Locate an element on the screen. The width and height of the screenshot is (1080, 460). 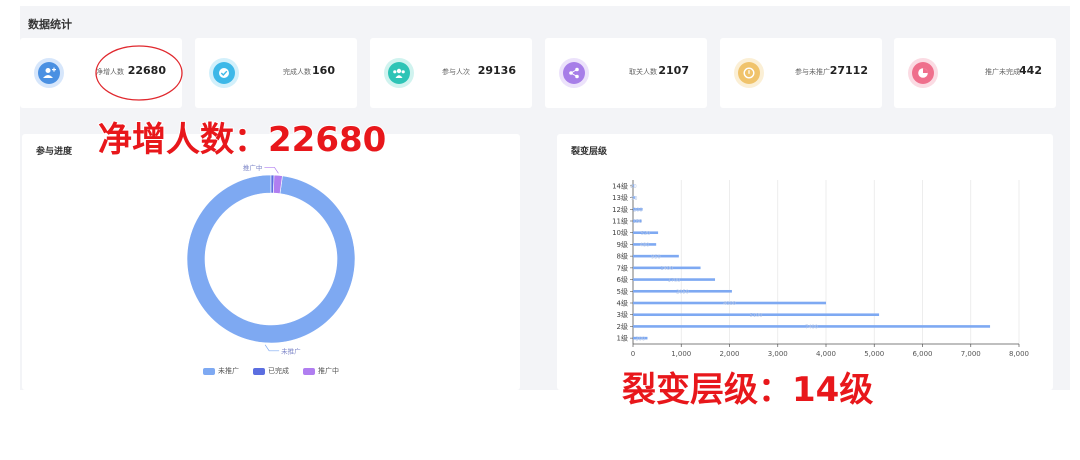
stat-card-participants: 参与人次 29136 is located at coordinates (451, 73).